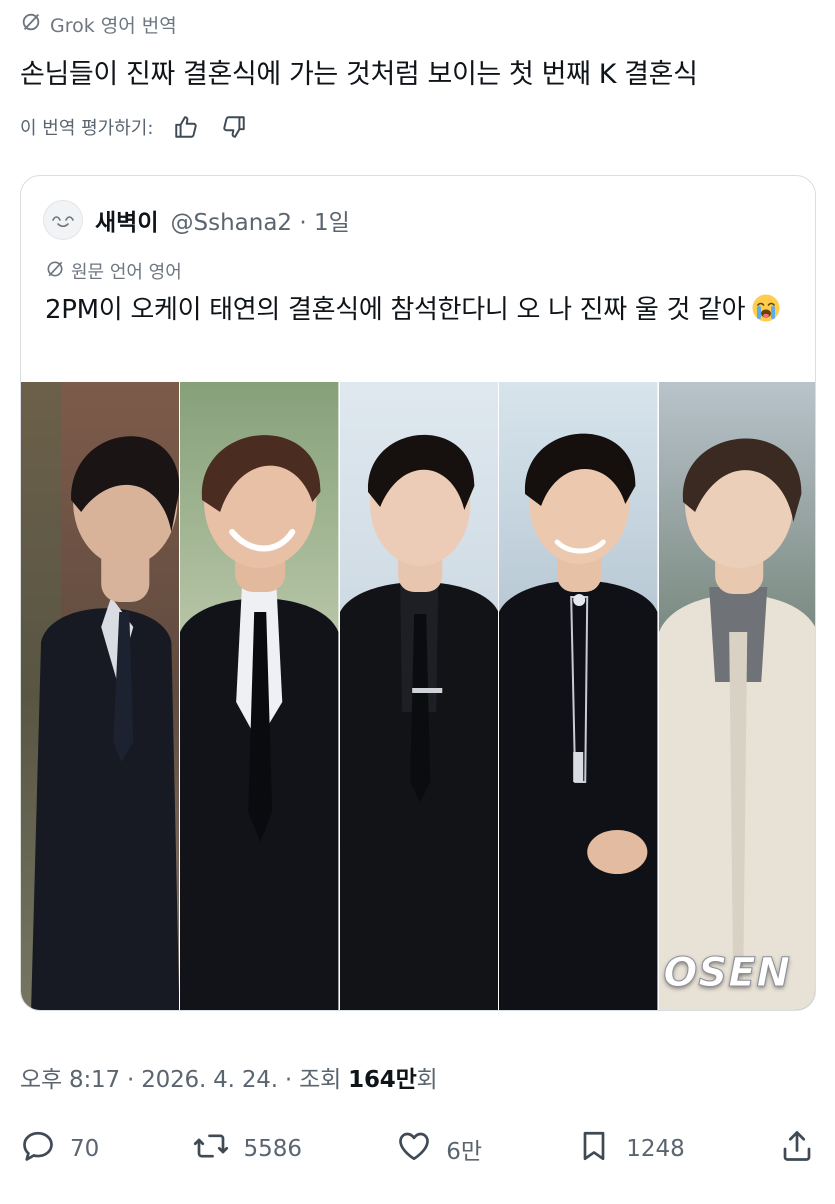 The height and width of the screenshot is (1204, 835). What do you see at coordinates (736, 696) in the screenshot?
I see `photo-panel-5: OSEN` at bounding box center [736, 696].